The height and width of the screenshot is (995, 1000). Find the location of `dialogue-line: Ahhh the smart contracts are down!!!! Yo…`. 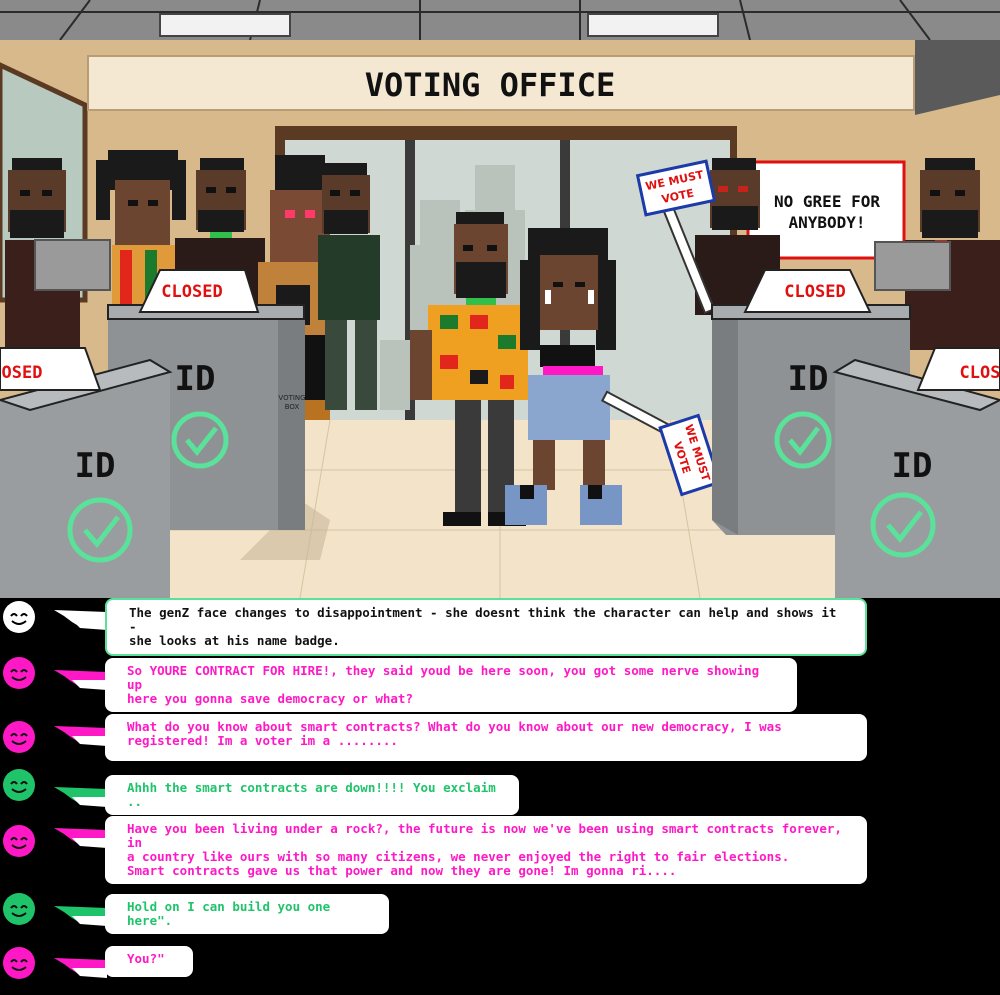

dialogue-line: Ahhh the smart contracts are down!!!! Yo… is located at coordinates (311, 794).